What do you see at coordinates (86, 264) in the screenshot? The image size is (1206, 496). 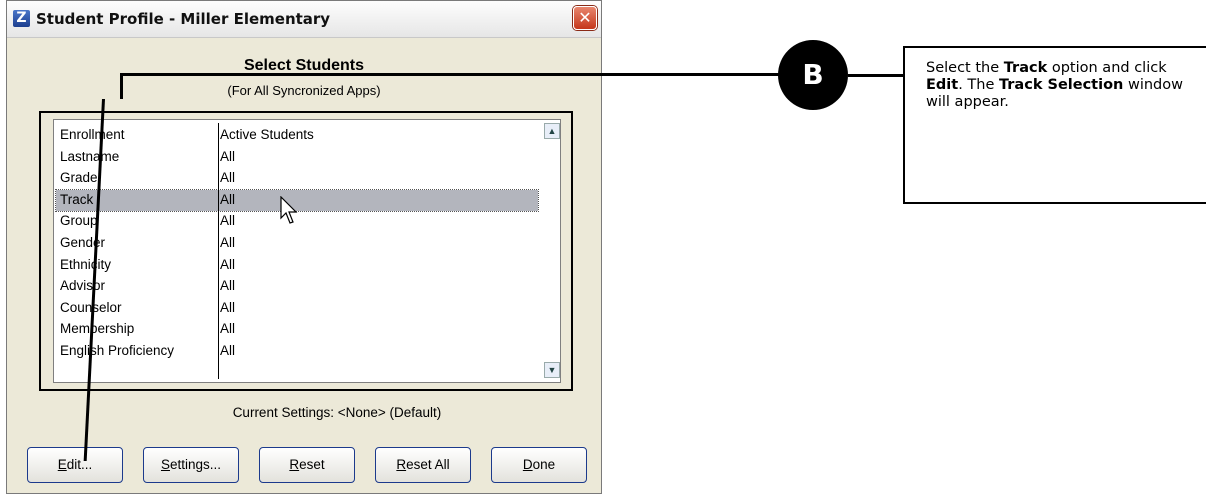 I see `list-item-field: Ethnicity` at bounding box center [86, 264].